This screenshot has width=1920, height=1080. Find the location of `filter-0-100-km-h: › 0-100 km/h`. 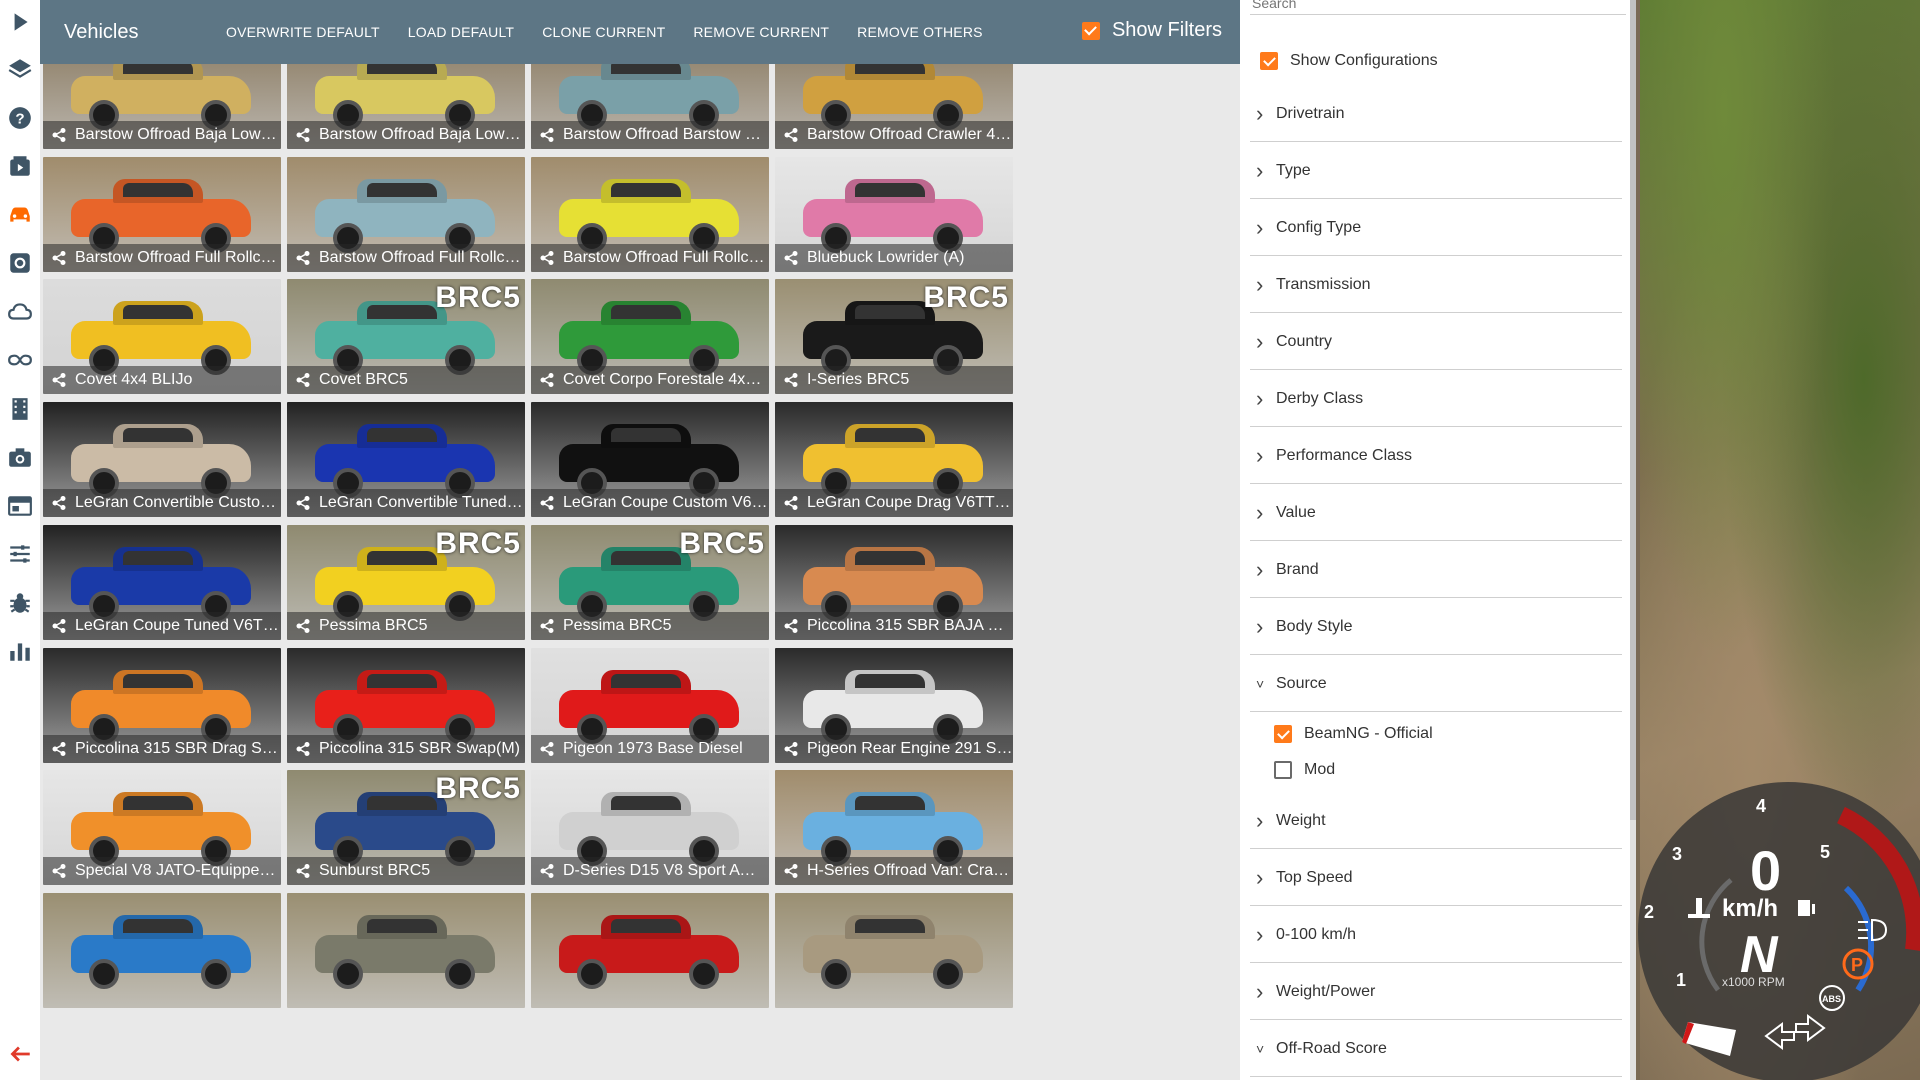

filter-0-100-km-h: › 0-100 km/h is located at coordinates (1436, 935).